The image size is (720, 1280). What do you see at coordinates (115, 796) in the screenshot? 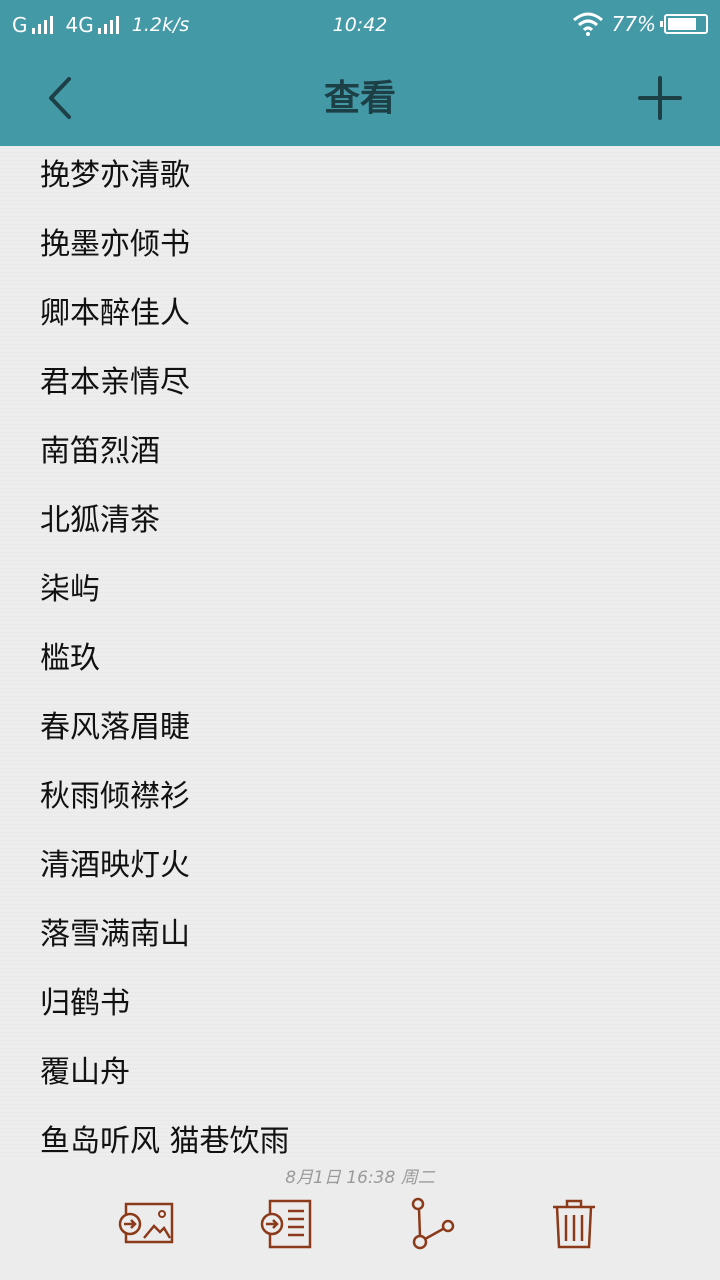
I see `note-line: 秋雨倾襟衫` at bounding box center [115, 796].